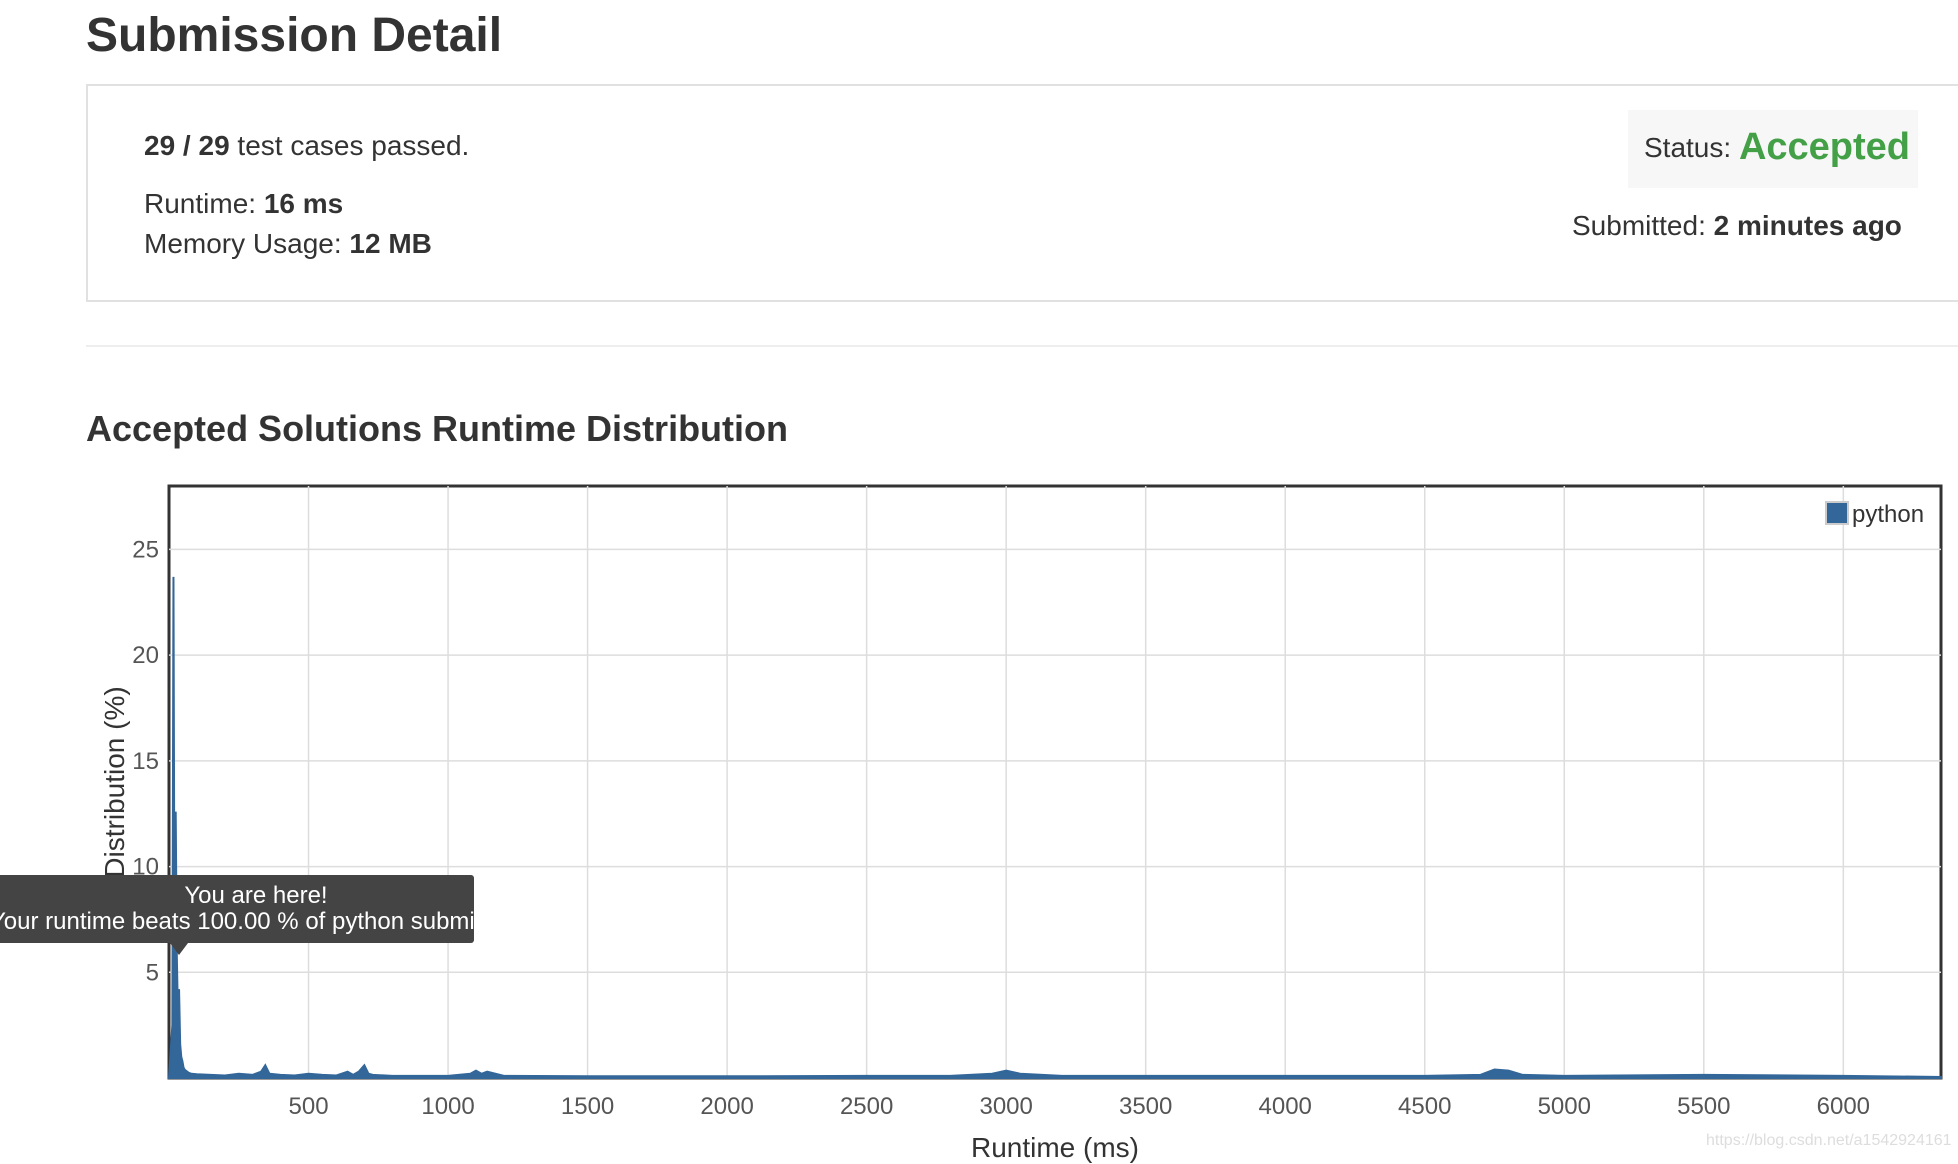 This screenshot has width=1958, height=1164. Describe the element at coordinates (1005, 1106) in the screenshot. I see `x-tick-label: 3000` at that location.